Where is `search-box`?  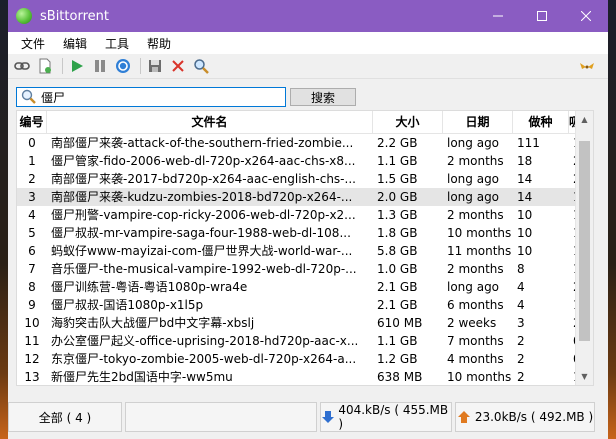
search-box is located at coordinates (151, 97).